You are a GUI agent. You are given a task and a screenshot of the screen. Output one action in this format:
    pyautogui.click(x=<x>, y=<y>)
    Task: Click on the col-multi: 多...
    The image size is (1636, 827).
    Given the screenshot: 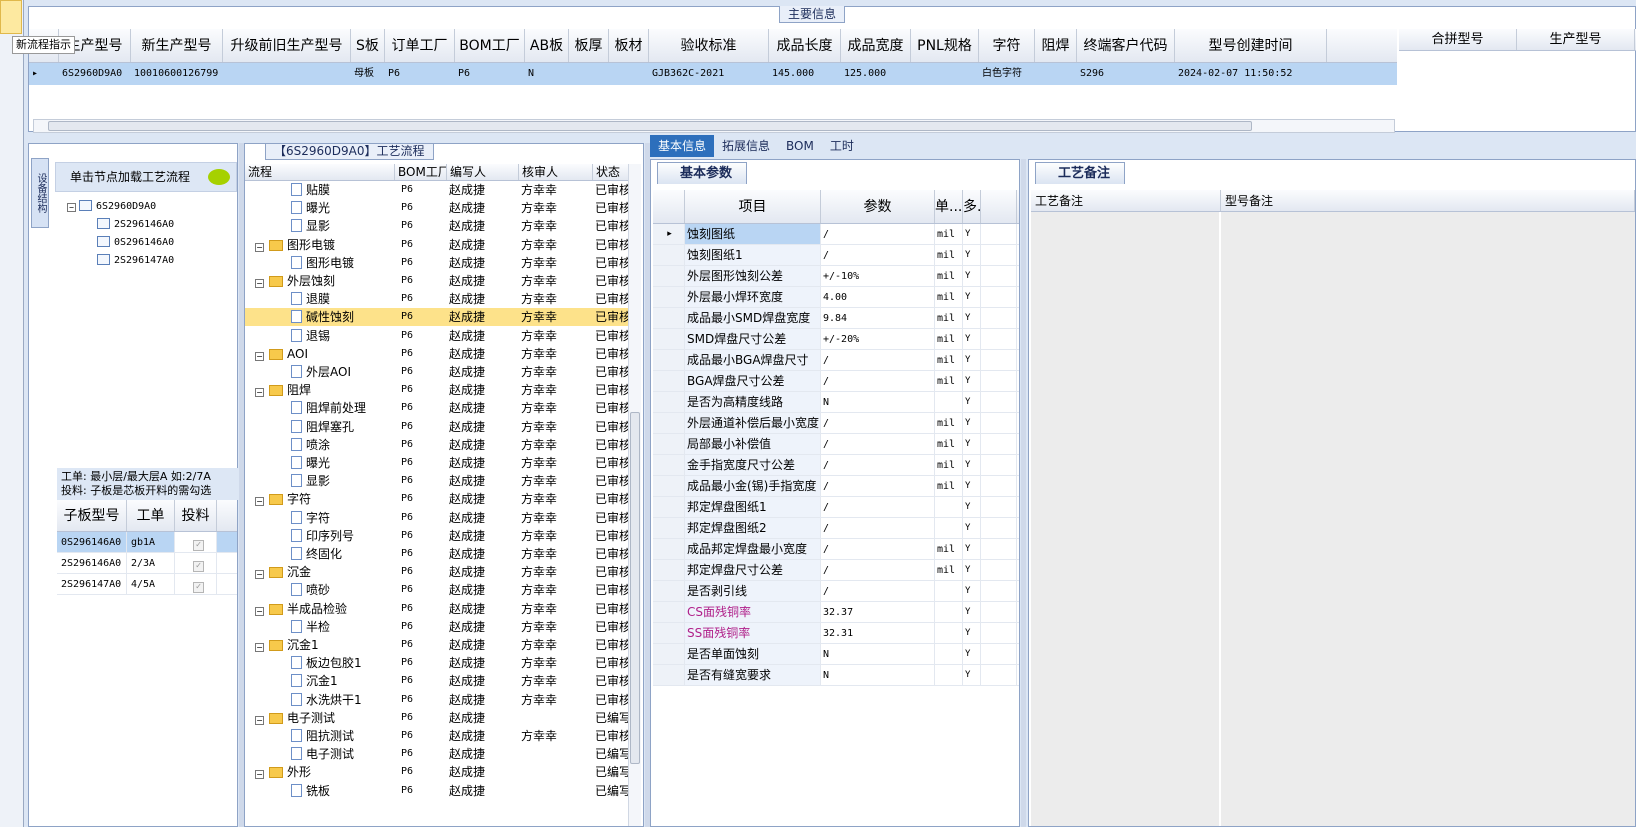 What is the action you would take?
    pyautogui.click(x=972, y=206)
    